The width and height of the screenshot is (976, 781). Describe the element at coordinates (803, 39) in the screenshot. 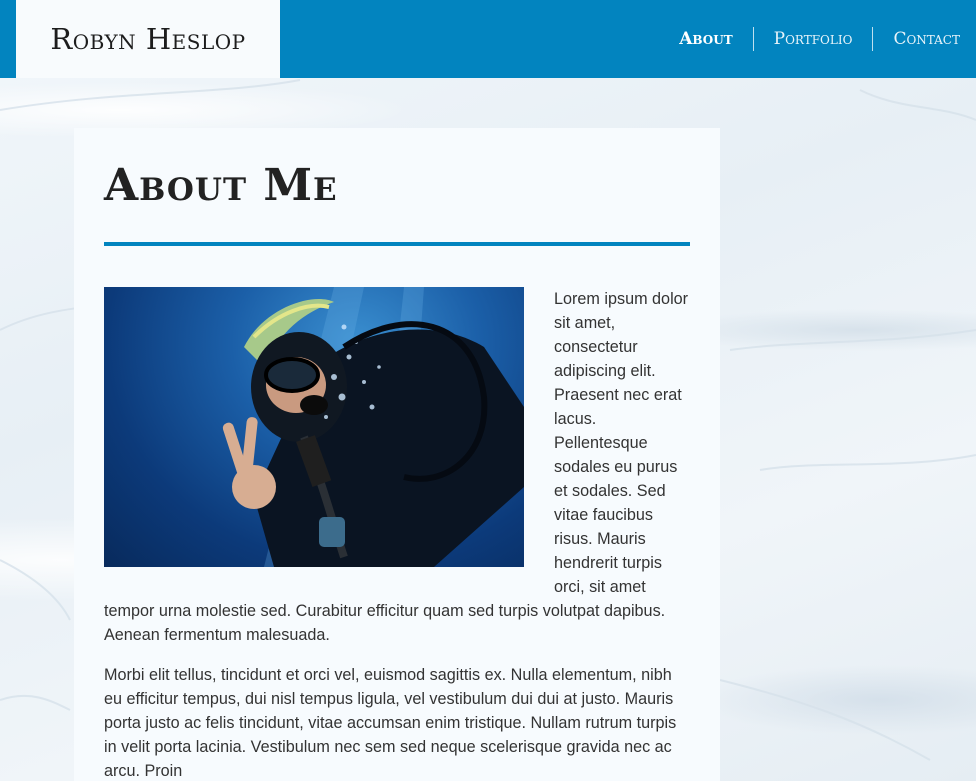

I see `nav-portfolio-link: Portfolio` at that location.